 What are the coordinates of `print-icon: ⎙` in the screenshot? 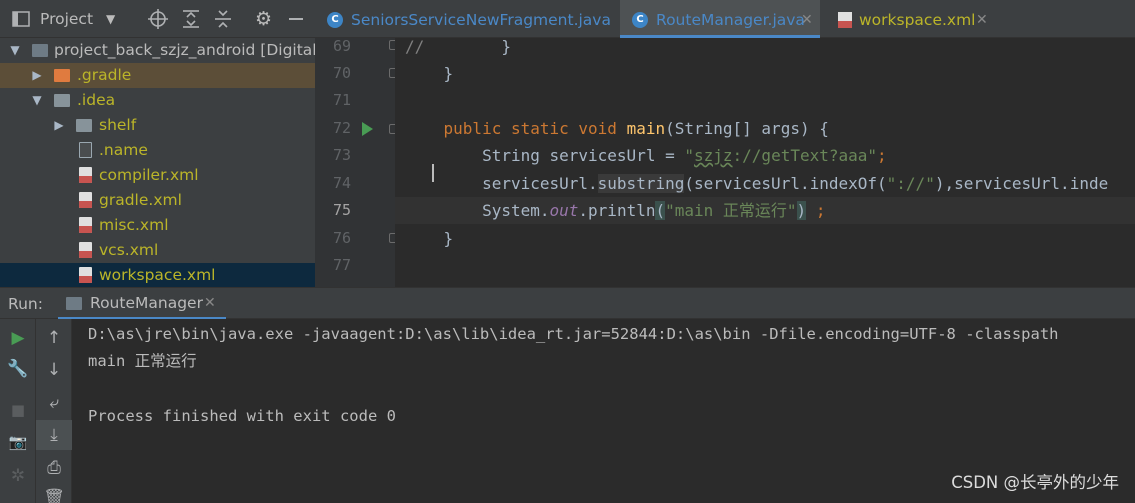 It's located at (54, 468).